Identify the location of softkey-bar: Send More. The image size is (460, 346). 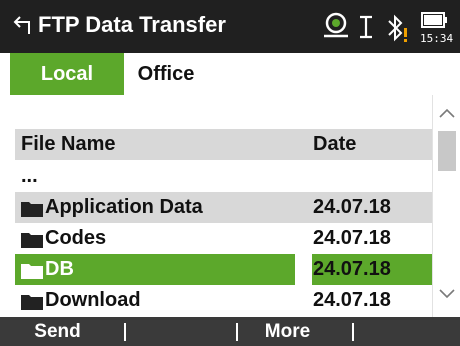
(230, 331).